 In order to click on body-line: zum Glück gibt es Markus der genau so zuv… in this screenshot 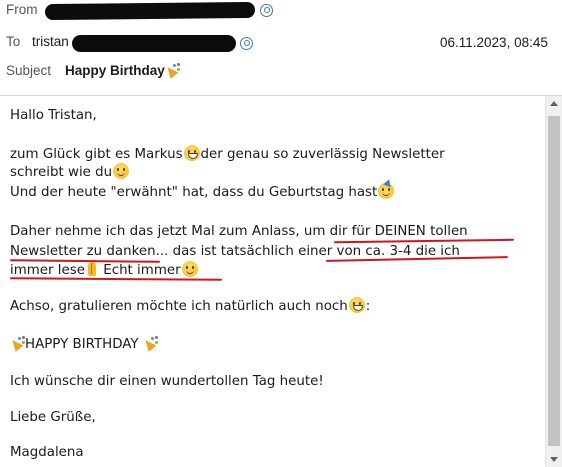, I will do `click(227, 155)`.